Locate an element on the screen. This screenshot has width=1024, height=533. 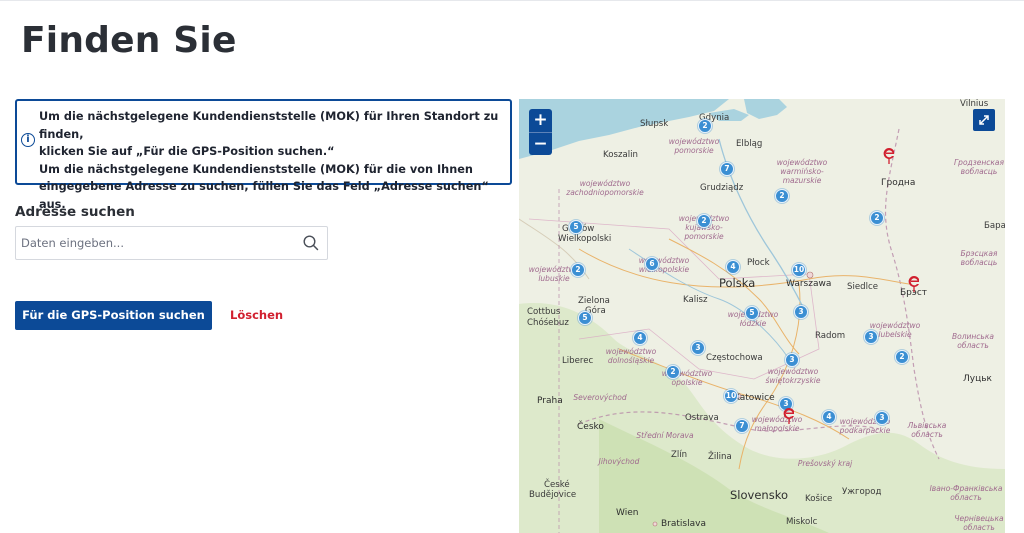
zoom-out-button: − is located at coordinates (540, 144).